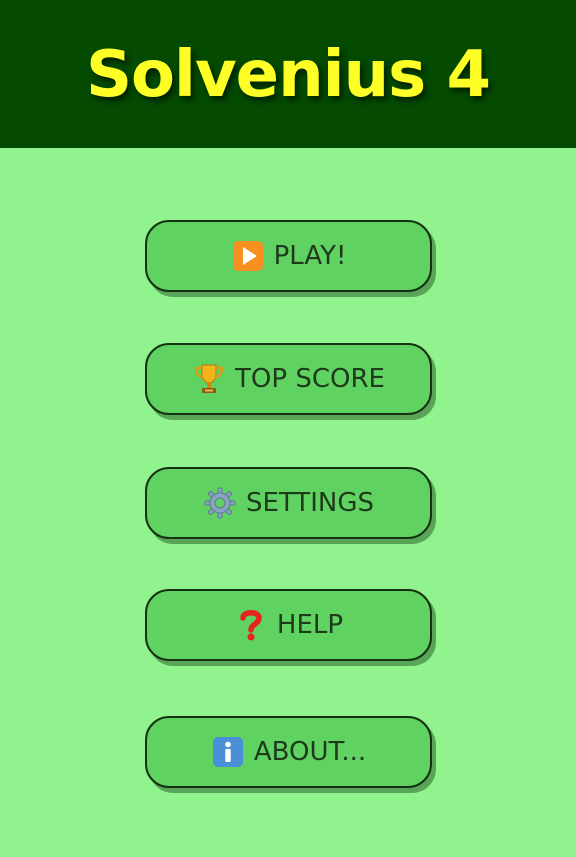 The height and width of the screenshot is (857, 576). I want to click on settings-button: SETTINGS, so click(288, 503).